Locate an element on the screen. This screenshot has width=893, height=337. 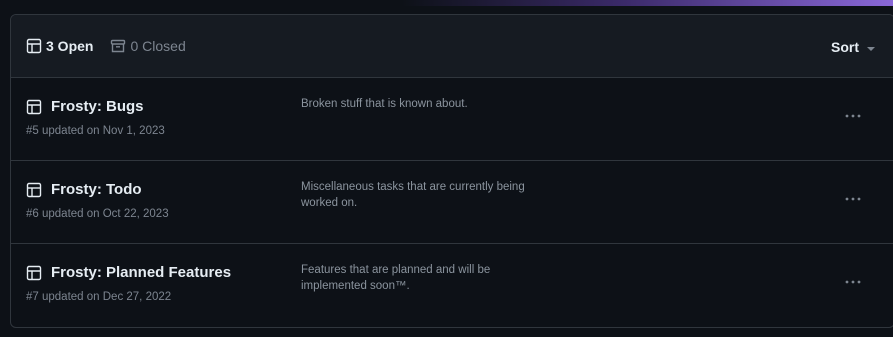
sort-label: Sort is located at coordinates (845, 46).